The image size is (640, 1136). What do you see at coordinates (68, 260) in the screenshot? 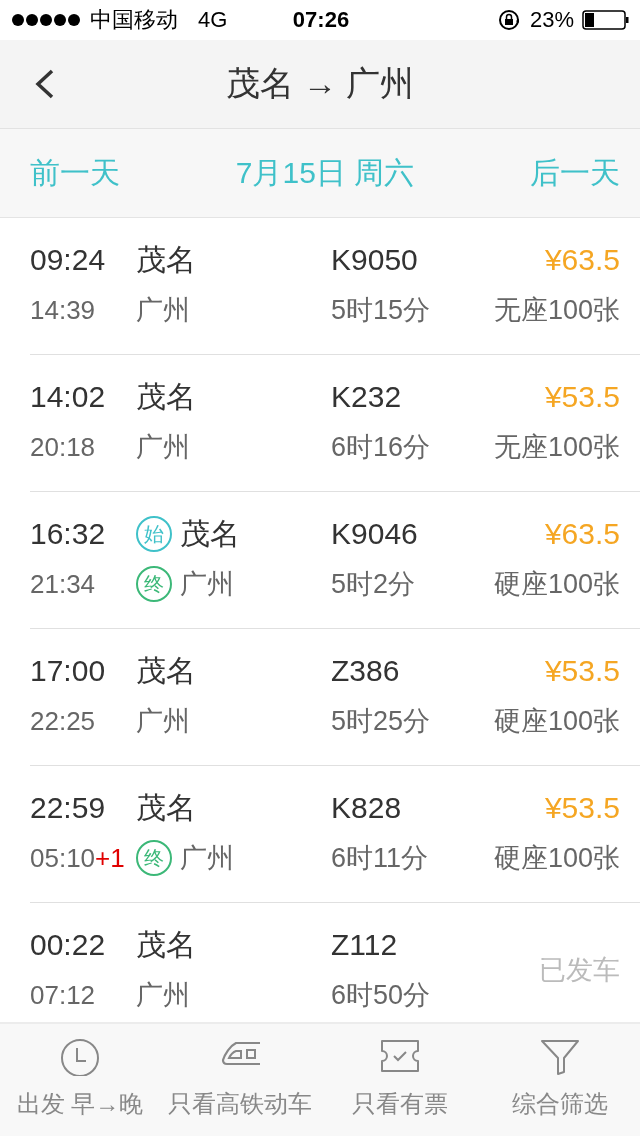
I see `departure-time: 09:24` at bounding box center [68, 260].